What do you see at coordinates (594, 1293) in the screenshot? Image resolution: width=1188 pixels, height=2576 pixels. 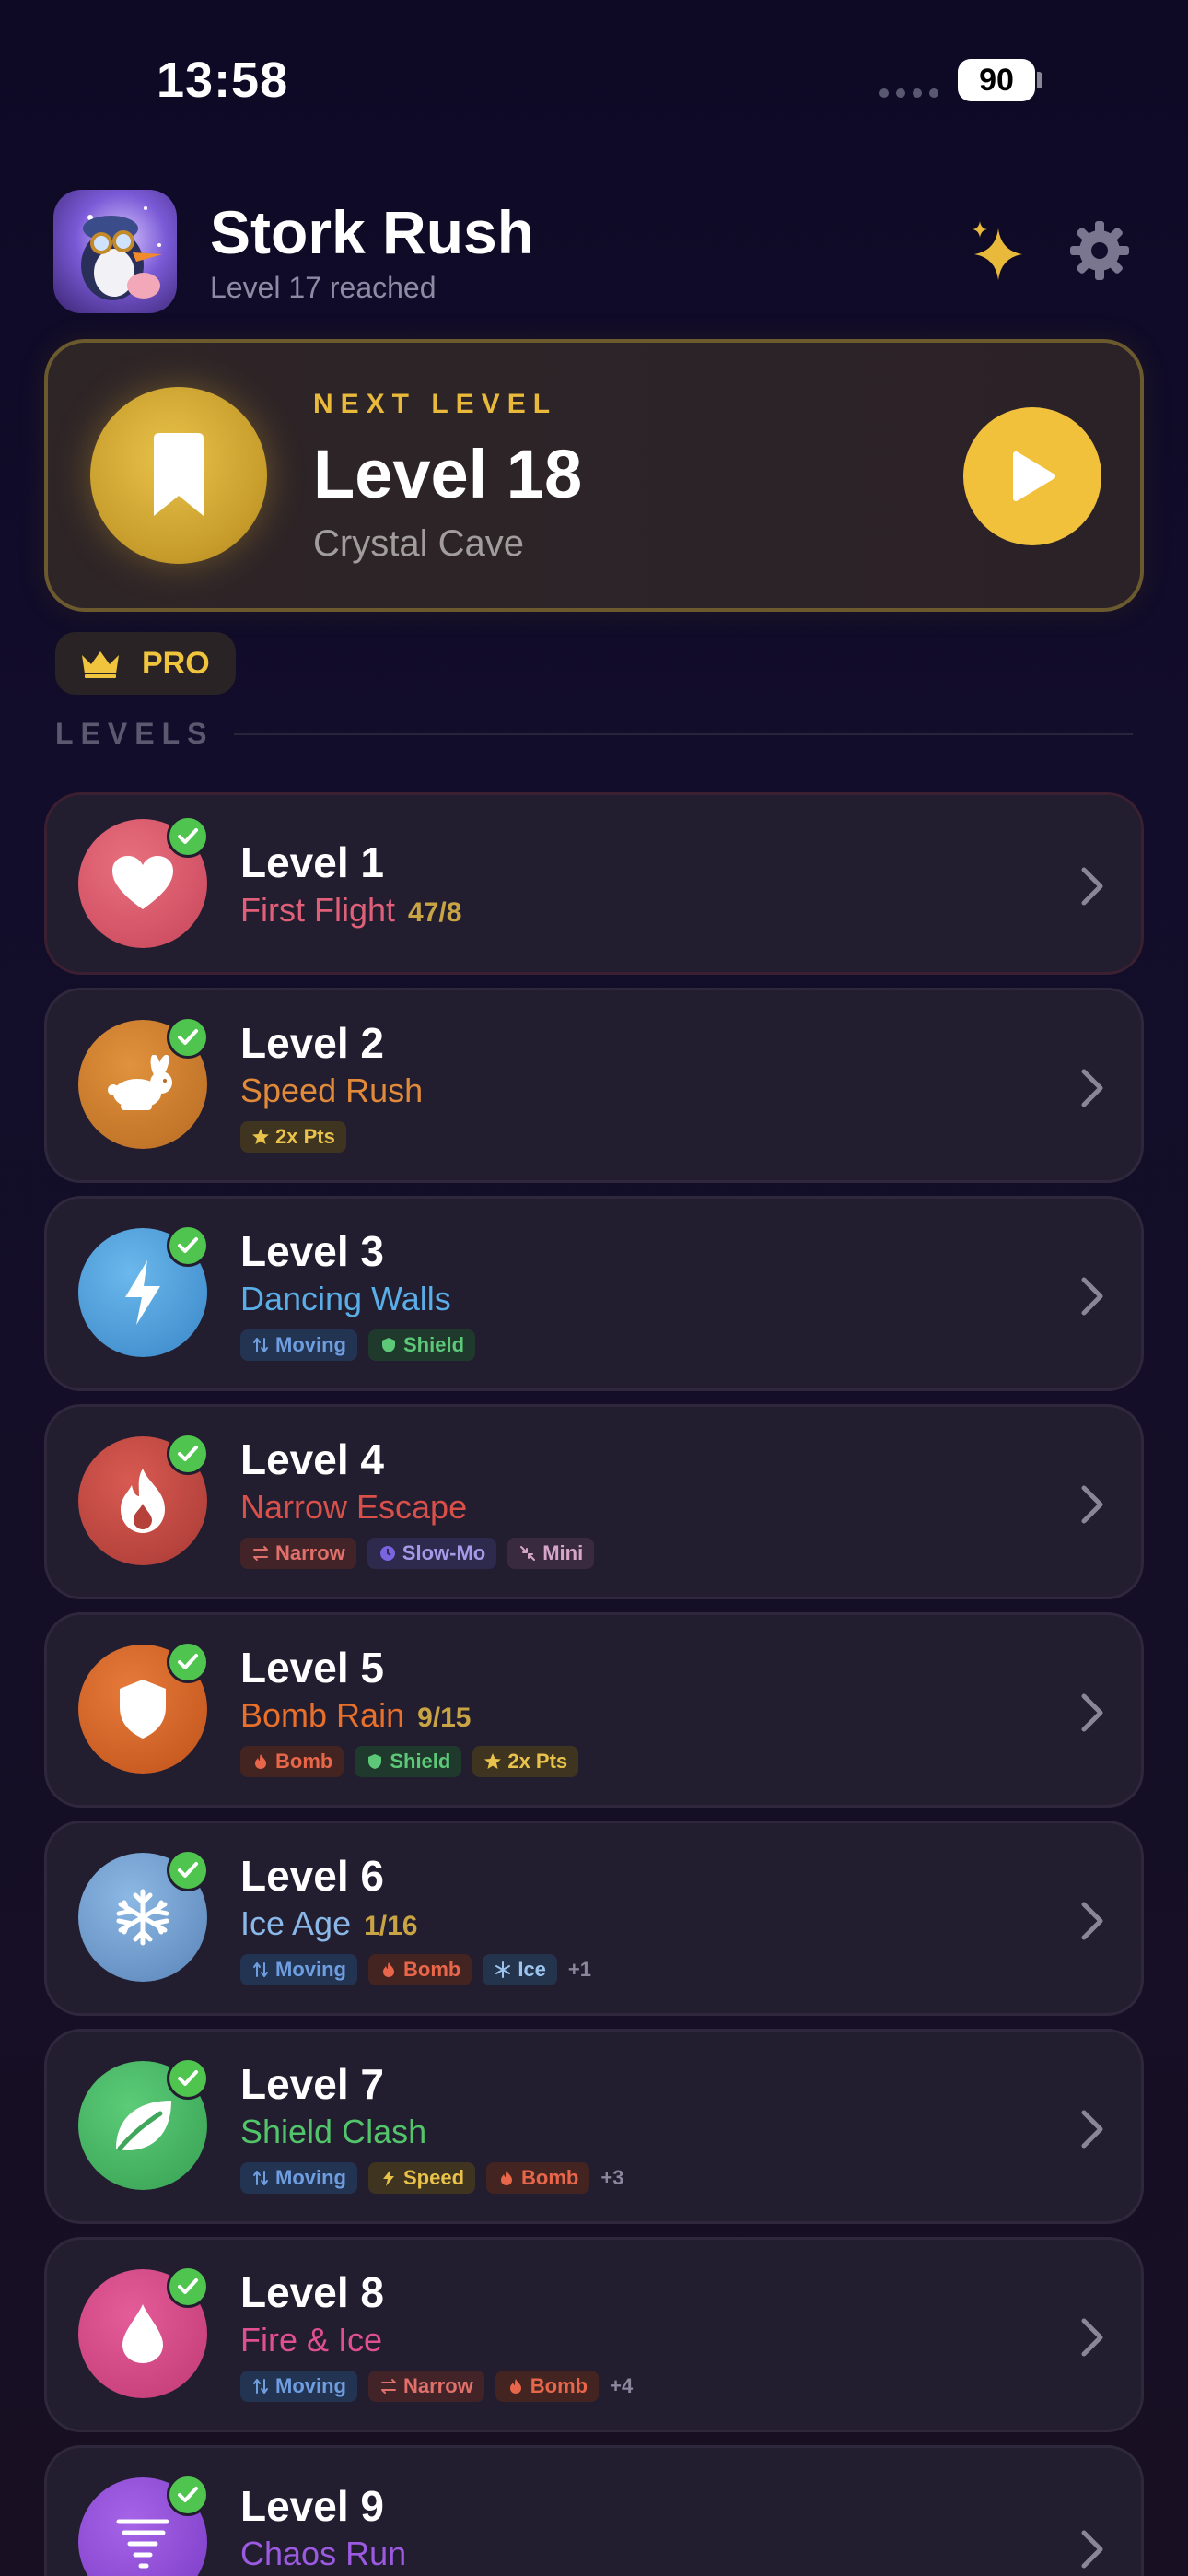 I see `level-row: Level 3 Dancing Walls Moving Shield` at bounding box center [594, 1293].